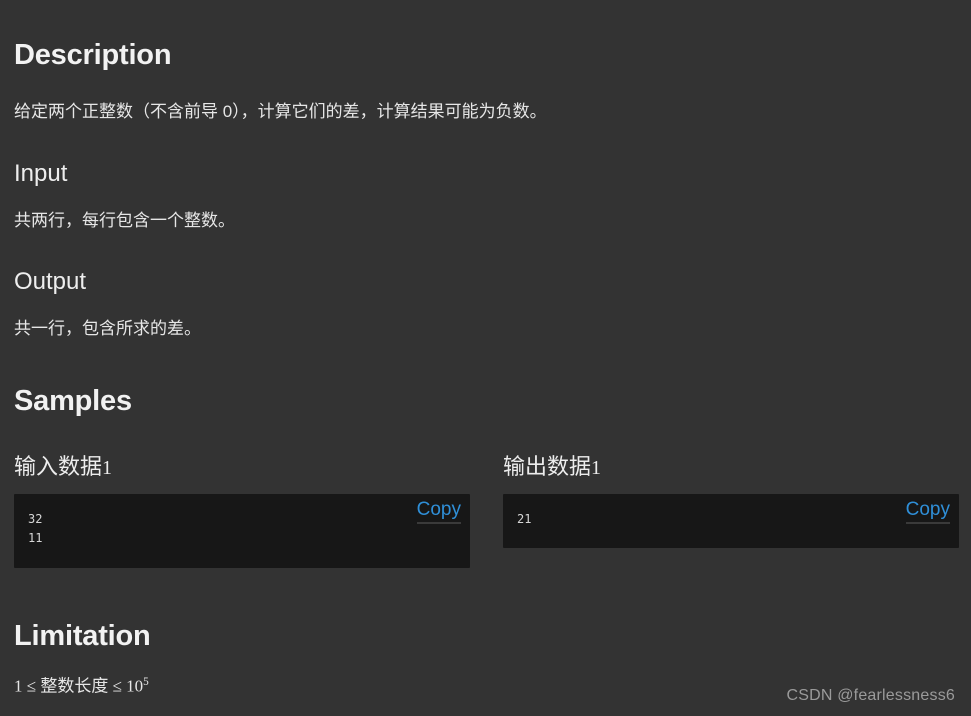  Describe the element at coordinates (731, 466) in the screenshot. I see `sample-output-label: 输出数据1` at that location.